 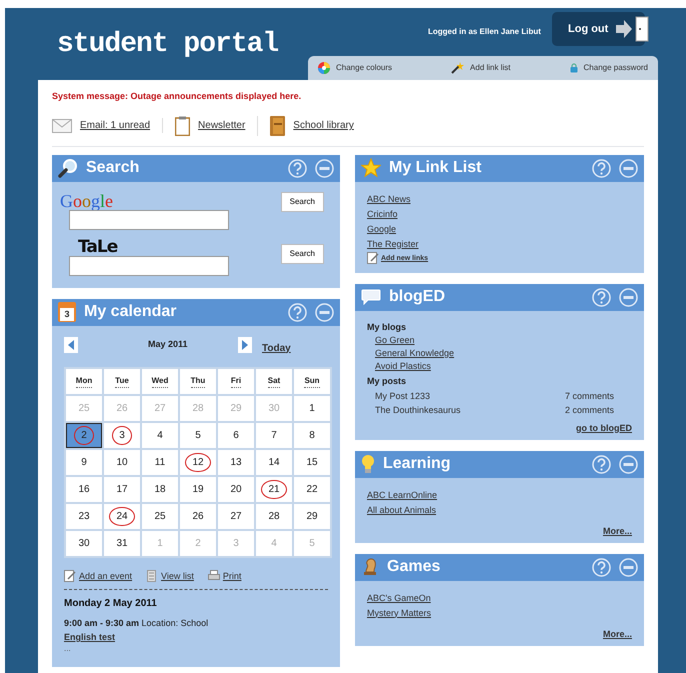 What do you see at coordinates (222, 125) in the screenshot?
I see `quick-link: Newsletter` at bounding box center [222, 125].